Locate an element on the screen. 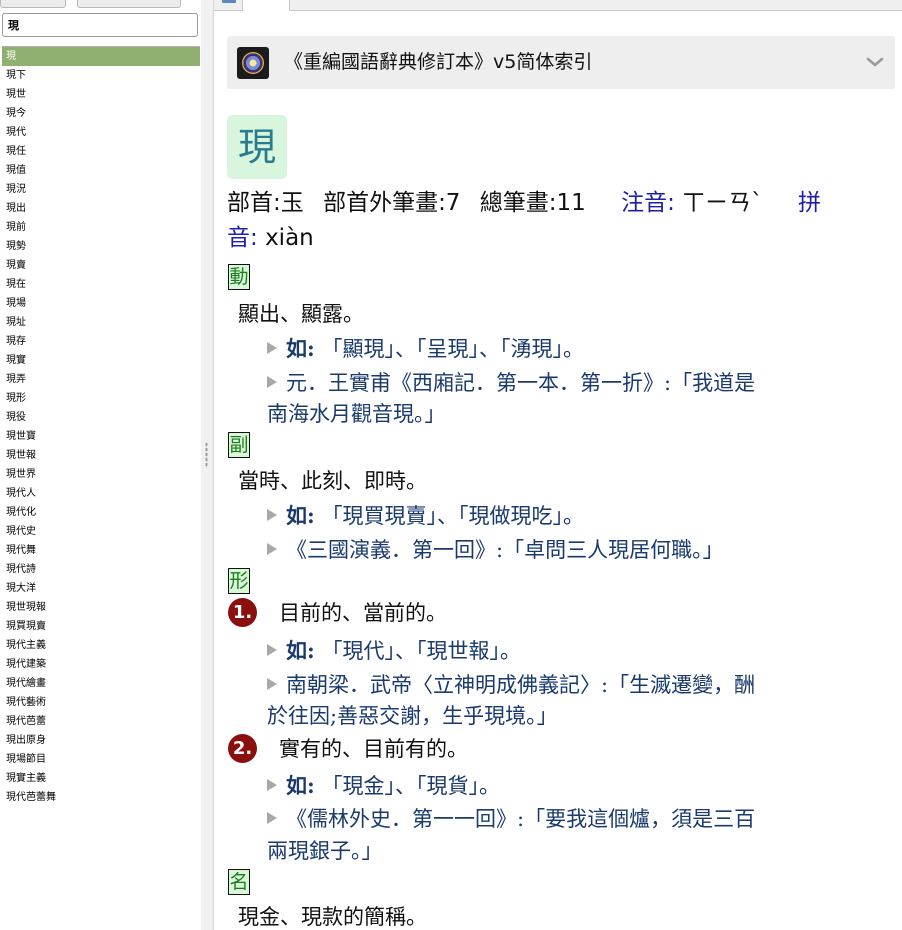  pos-tag-noun: 名 is located at coordinates (239, 882).